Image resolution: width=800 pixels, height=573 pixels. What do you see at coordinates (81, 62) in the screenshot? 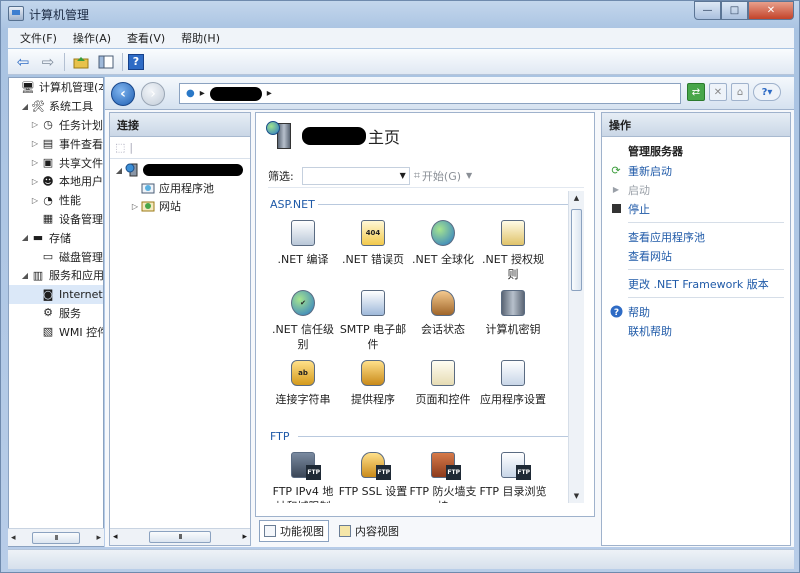
I see `up-folder-icon` at bounding box center [81, 62].